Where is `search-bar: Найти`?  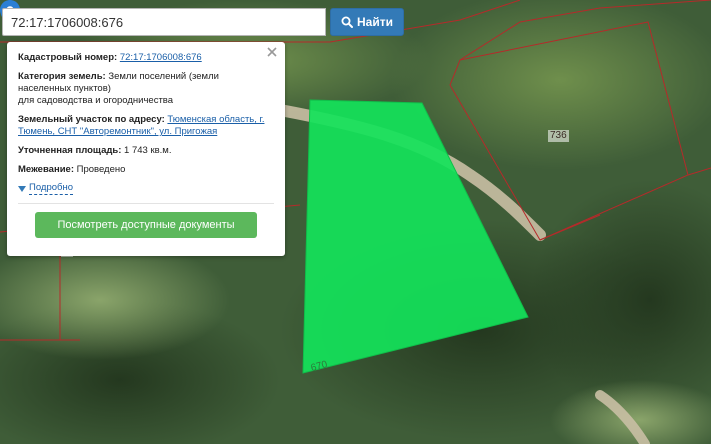 search-bar: Найти is located at coordinates (203, 22).